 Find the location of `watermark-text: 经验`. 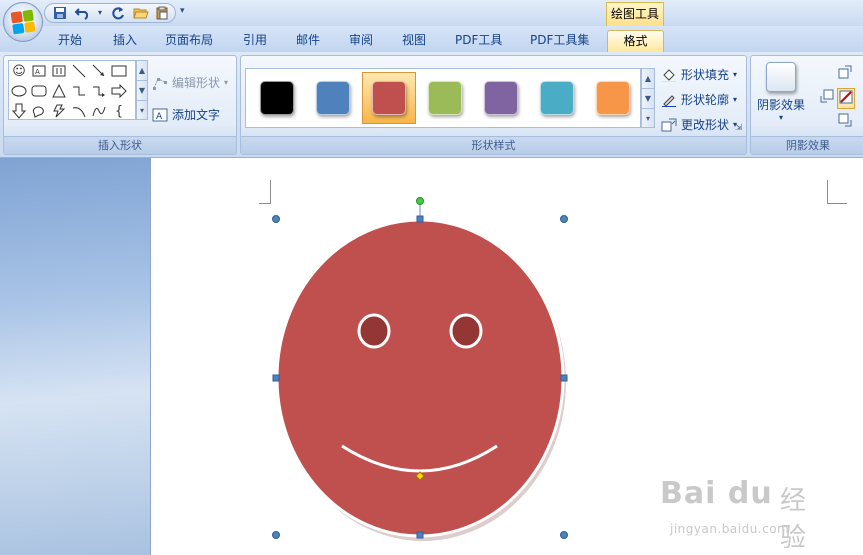

watermark-text: 经验 is located at coordinates (793, 519).